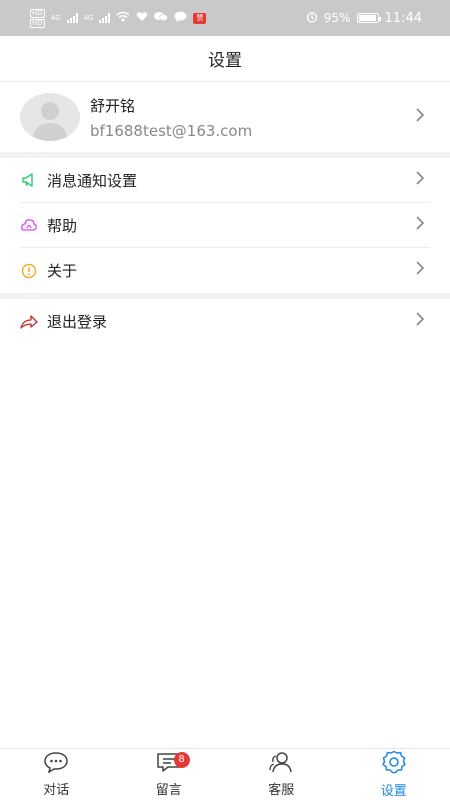 The image size is (450, 800). I want to click on tab-label: 留言, so click(168, 790).